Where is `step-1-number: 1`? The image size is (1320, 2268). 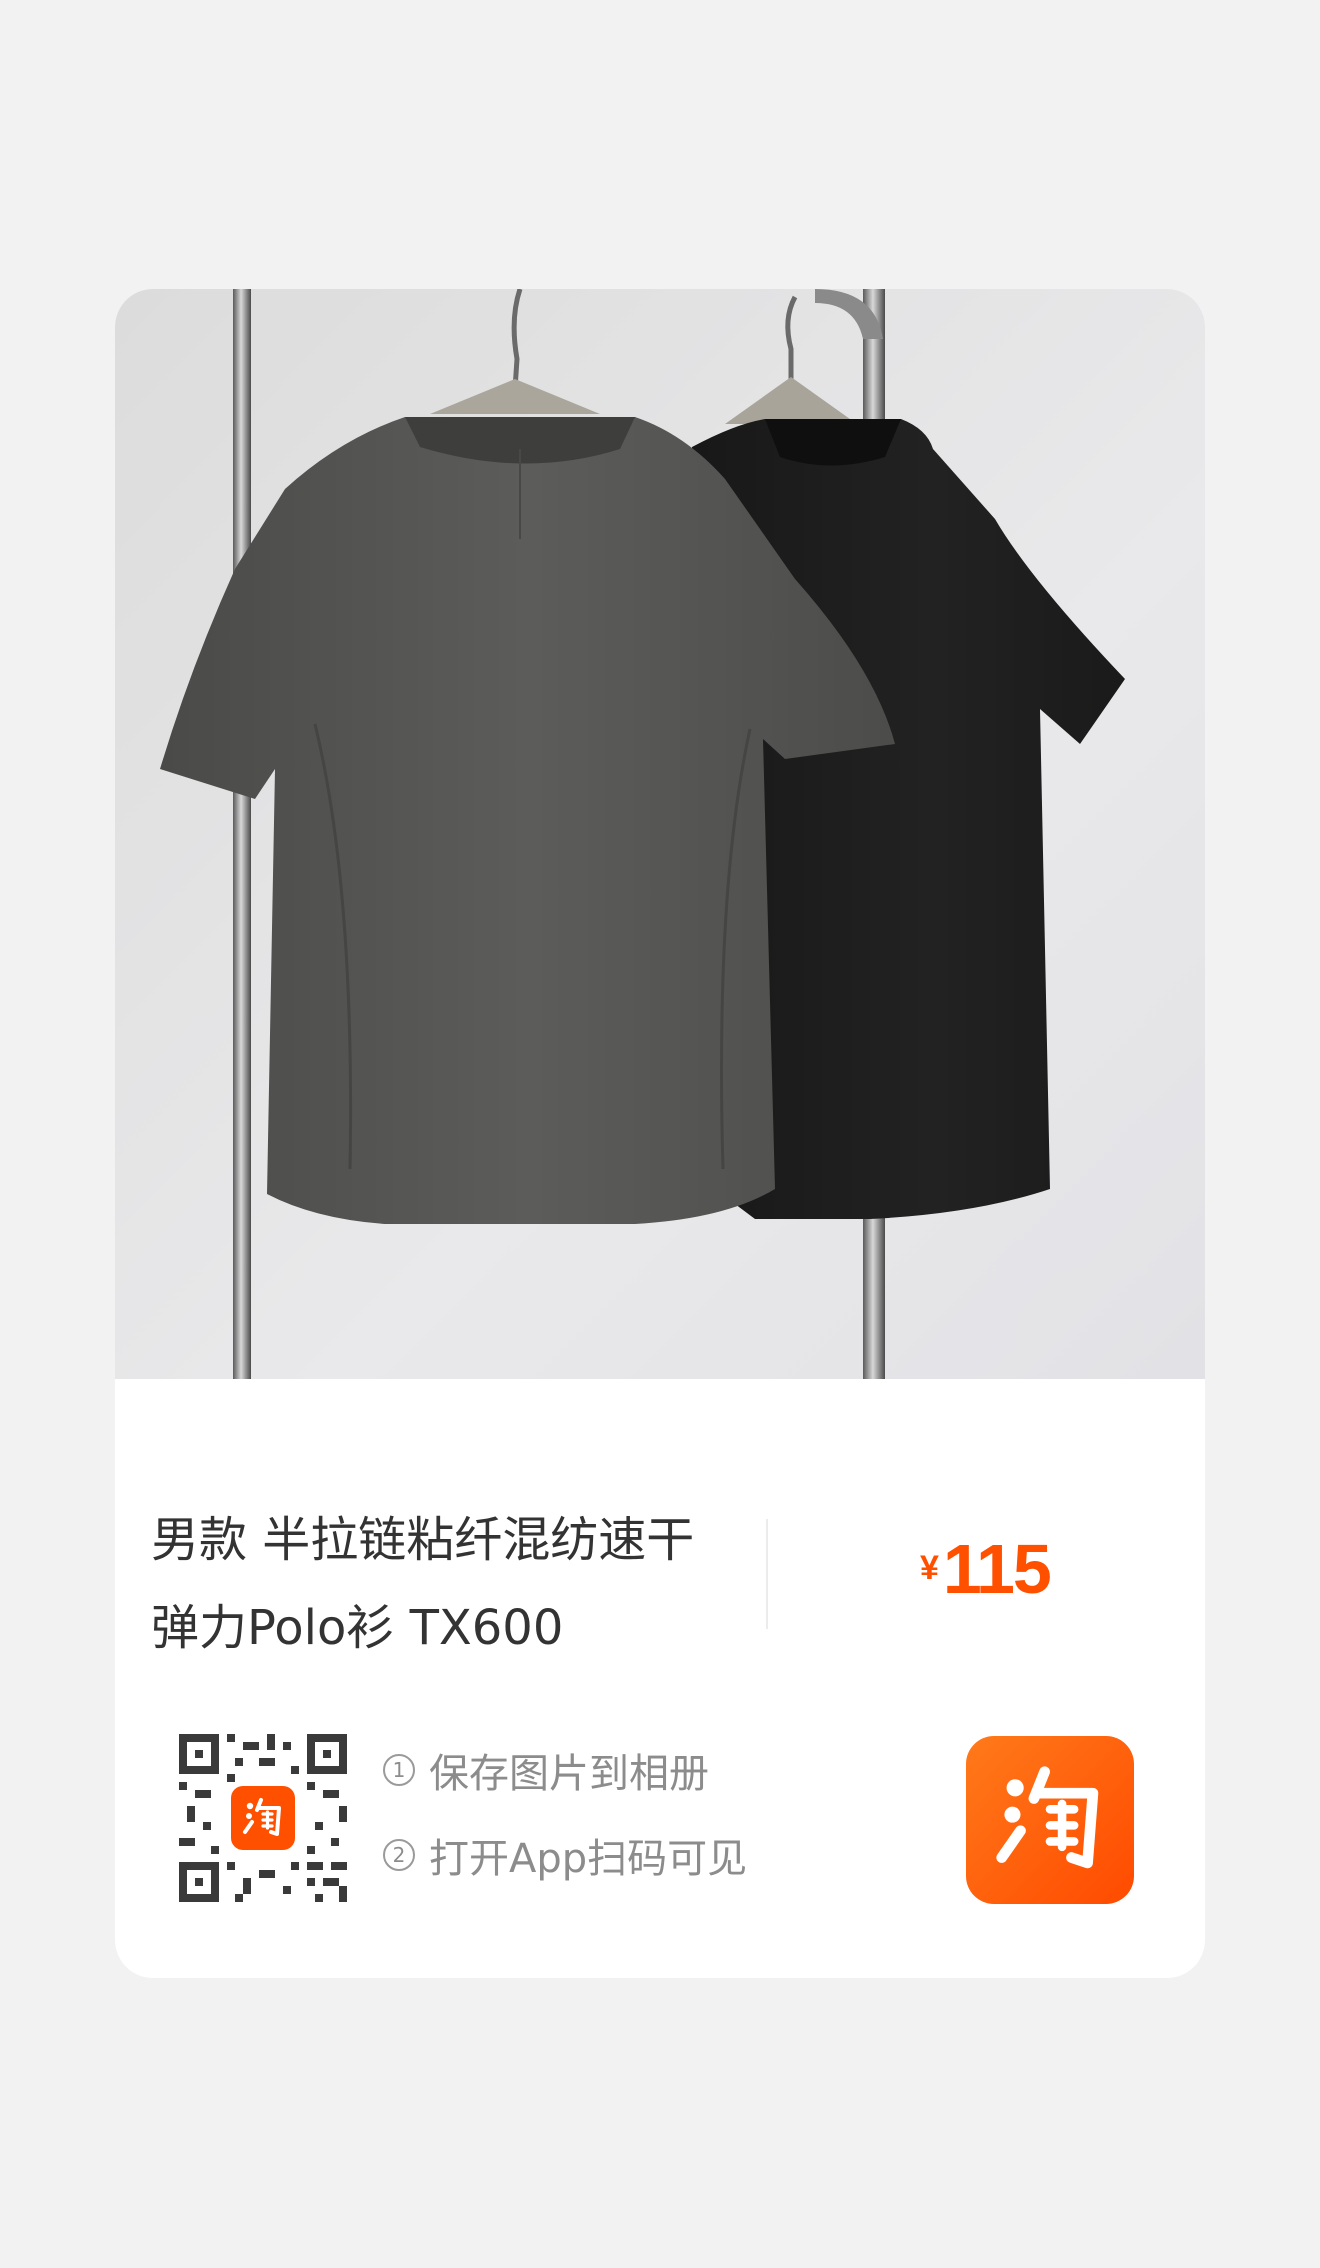 step-1-number: 1 is located at coordinates (399, 1770).